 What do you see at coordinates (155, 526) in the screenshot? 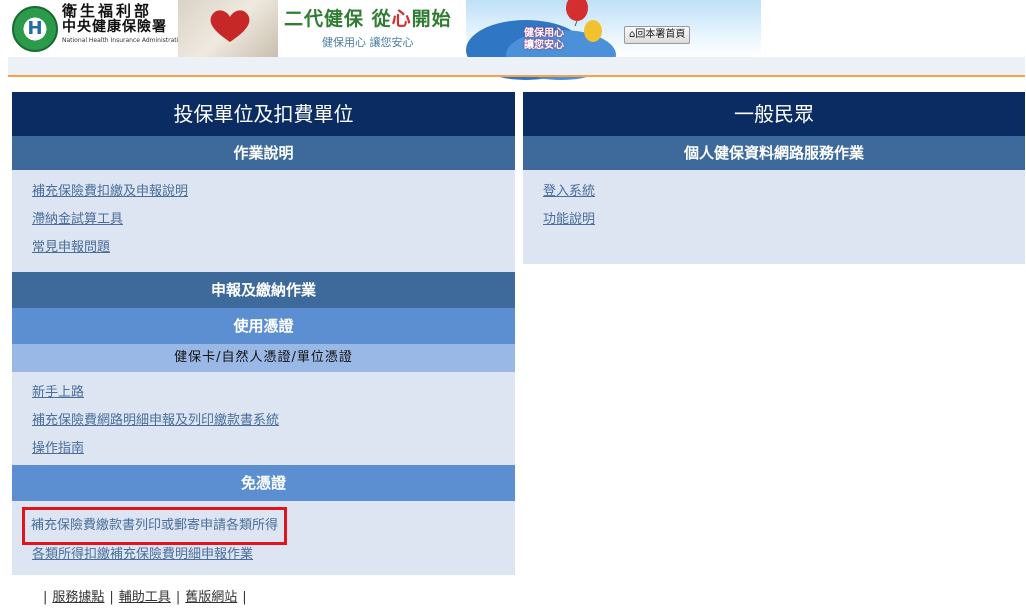
I see `highlight-box: 補充保險費繳款書列印或郵寄申請各類所得` at bounding box center [155, 526].